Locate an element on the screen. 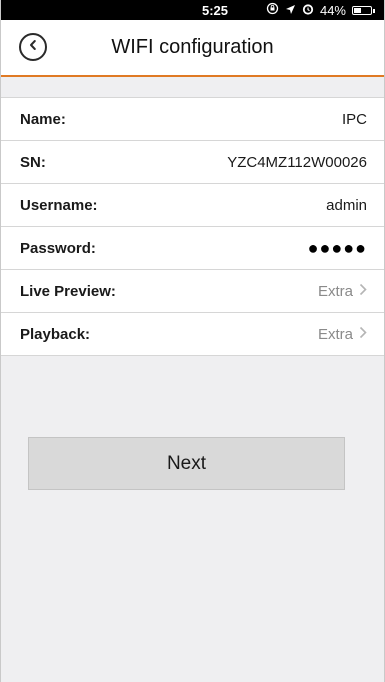  live-preview-row: Live Preview: Extra is located at coordinates (192, 291).